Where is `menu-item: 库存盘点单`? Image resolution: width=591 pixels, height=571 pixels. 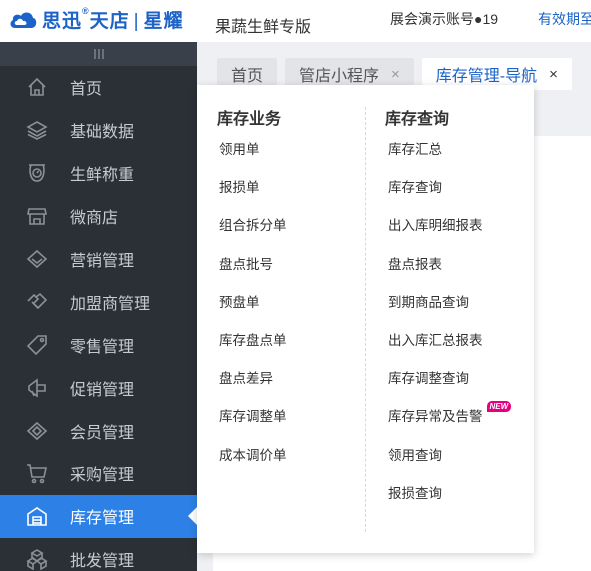 menu-item: 库存盘点单 is located at coordinates (253, 347).